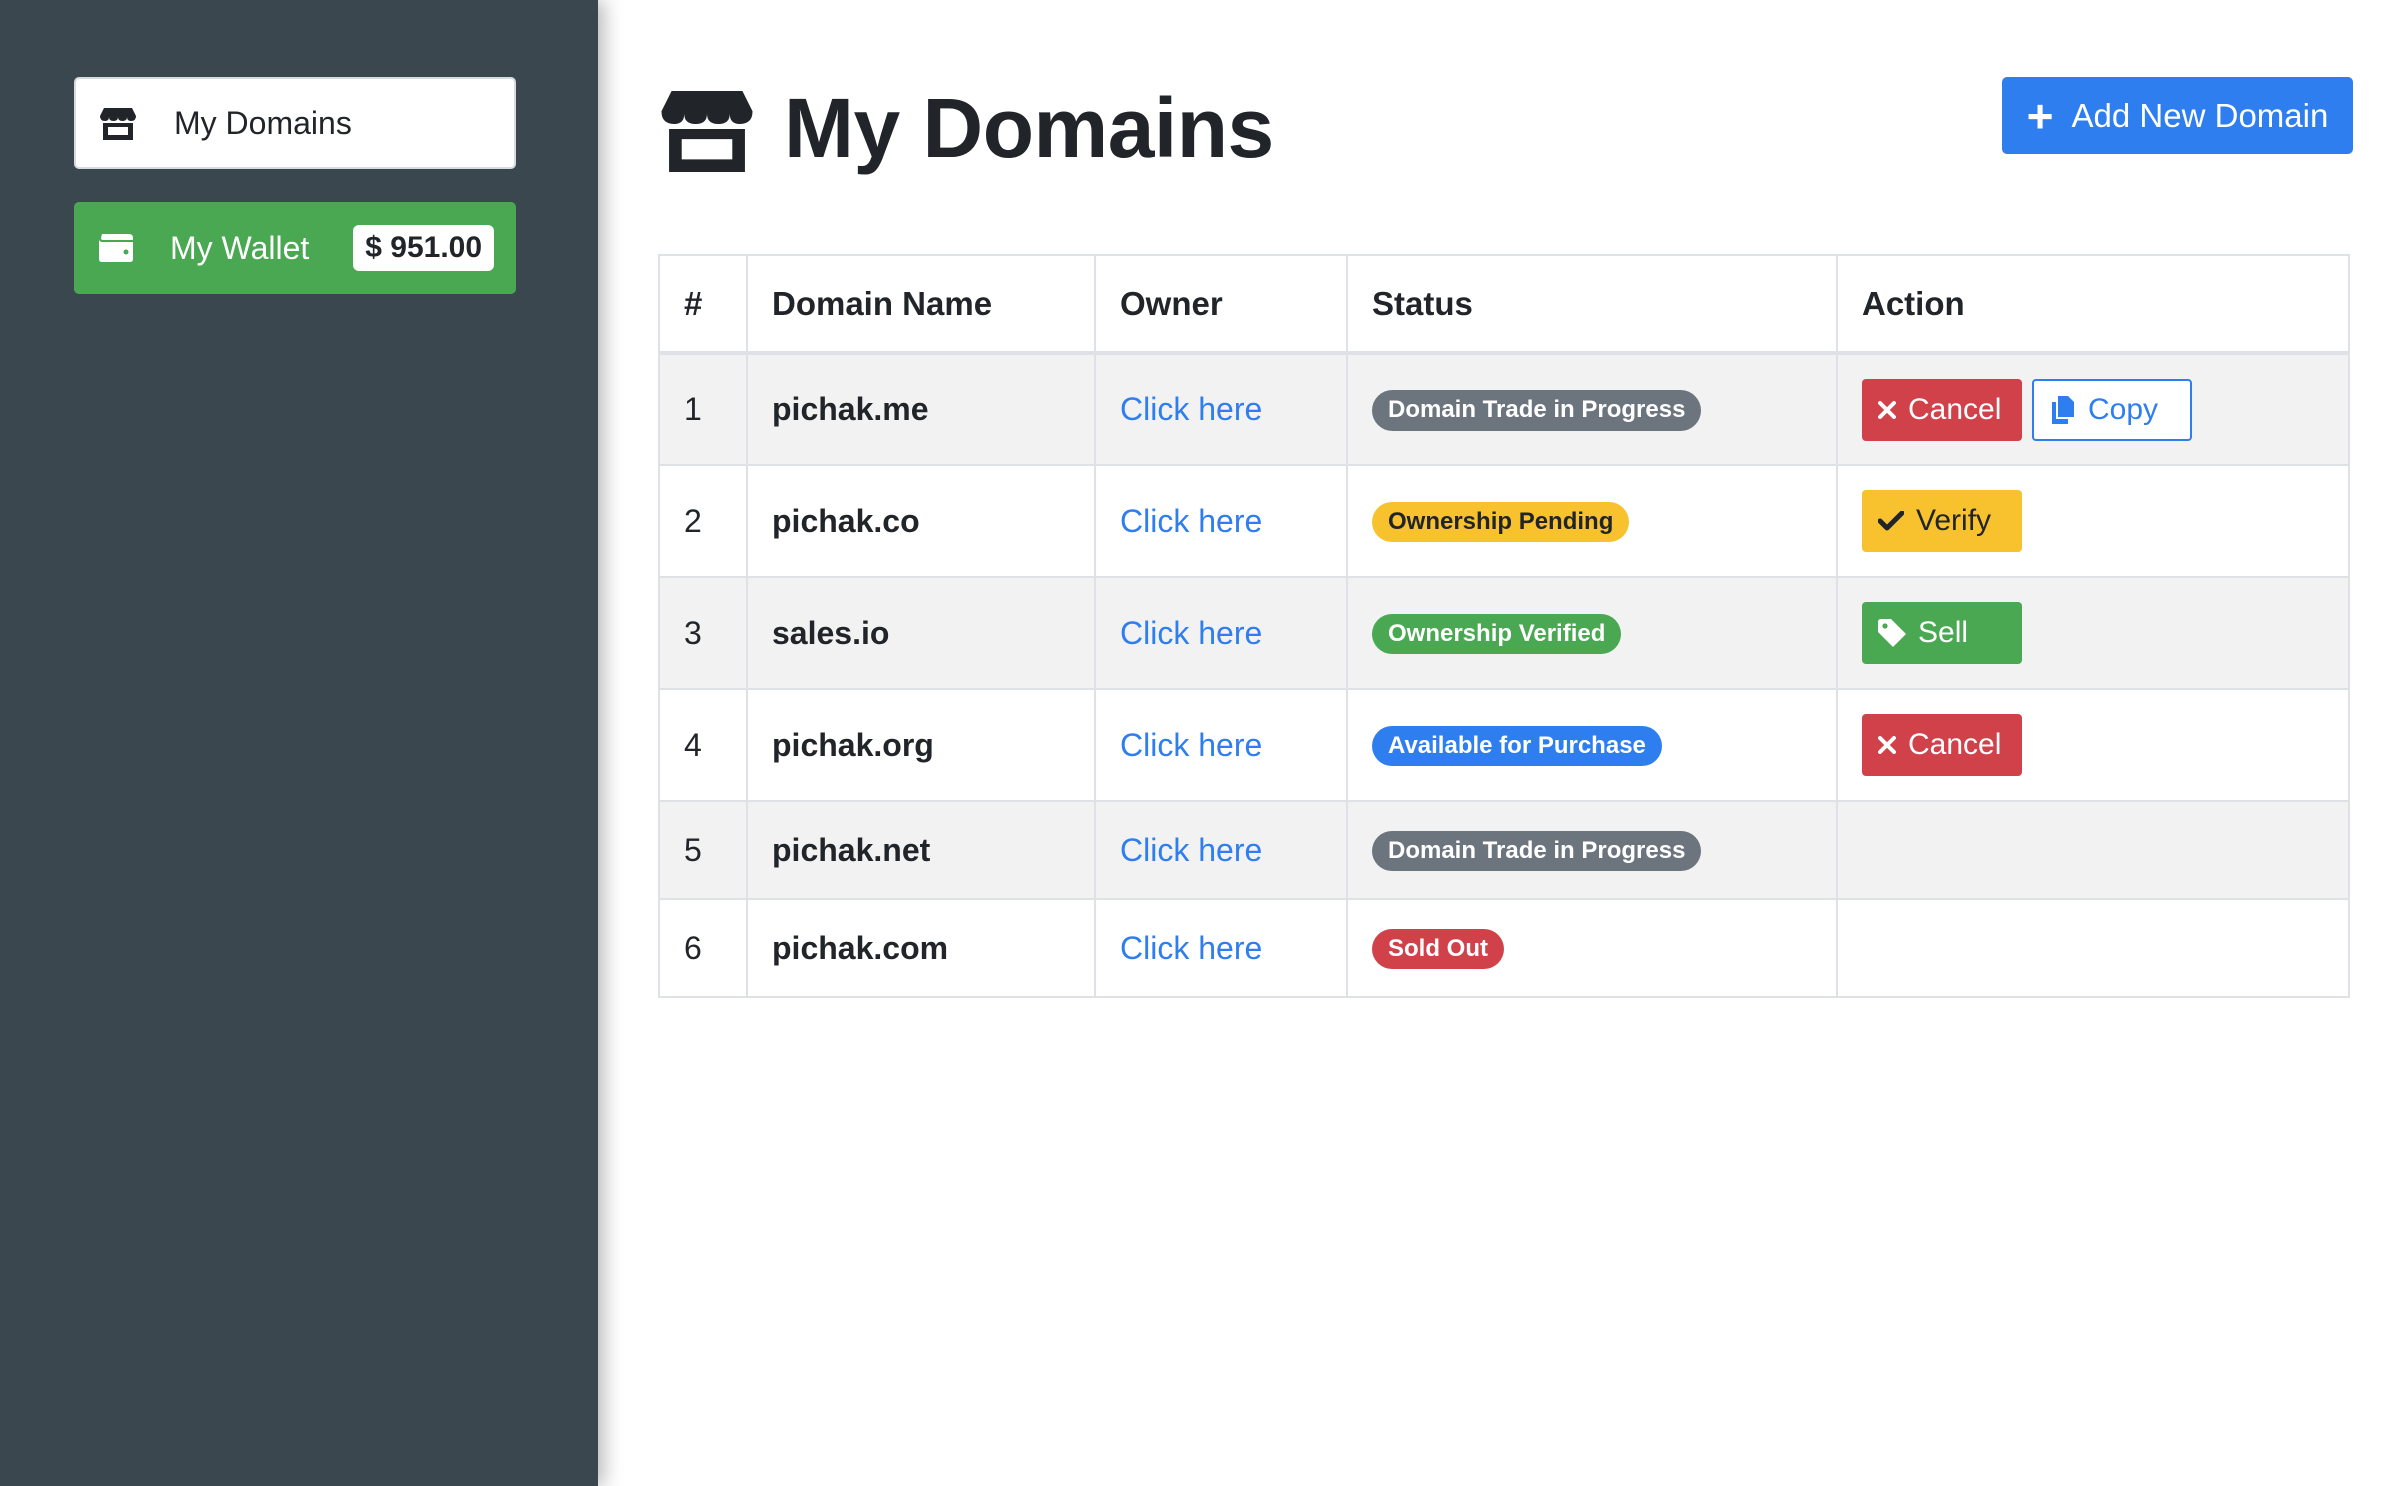  What do you see at coordinates (703, 521) in the screenshot?
I see `row-number: 2` at bounding box center [703, 521].